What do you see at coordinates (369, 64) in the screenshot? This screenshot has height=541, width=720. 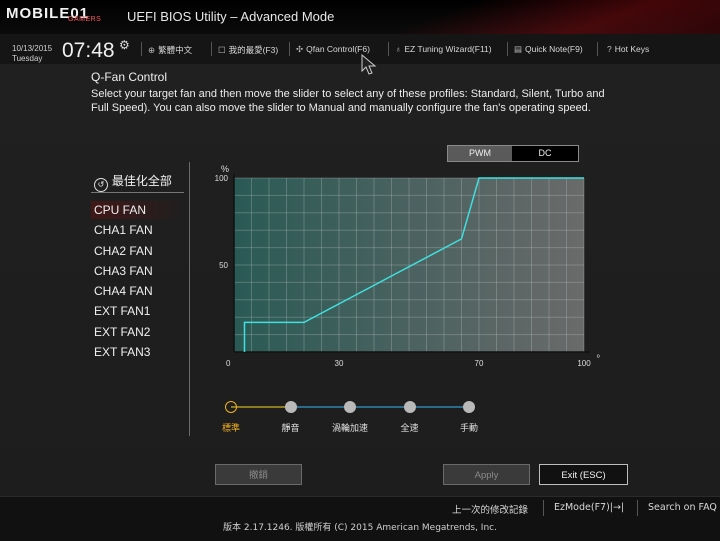 I see `mouse-cursor-icon` at bounding box center [369, 64].